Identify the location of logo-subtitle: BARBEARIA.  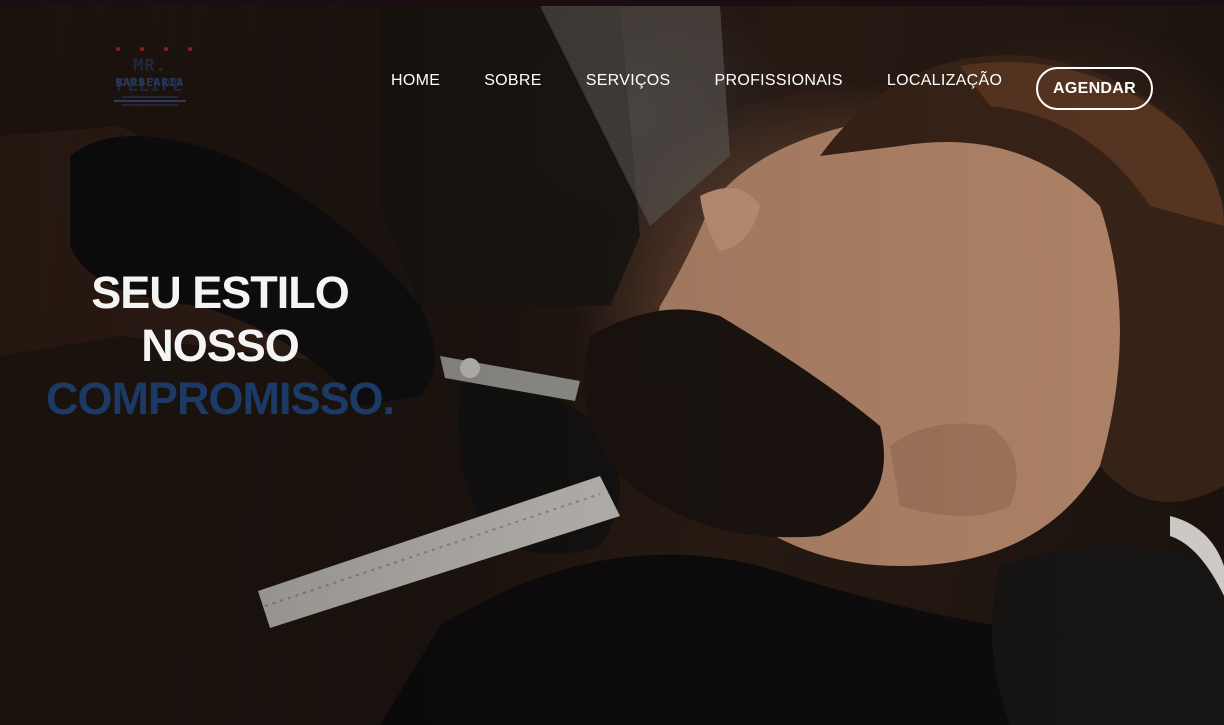
(150, 82).